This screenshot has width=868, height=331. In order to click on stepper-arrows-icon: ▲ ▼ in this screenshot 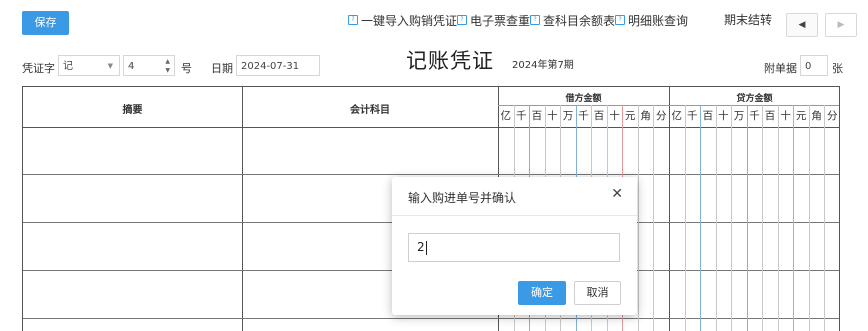, I will do `click(167, 66)`.